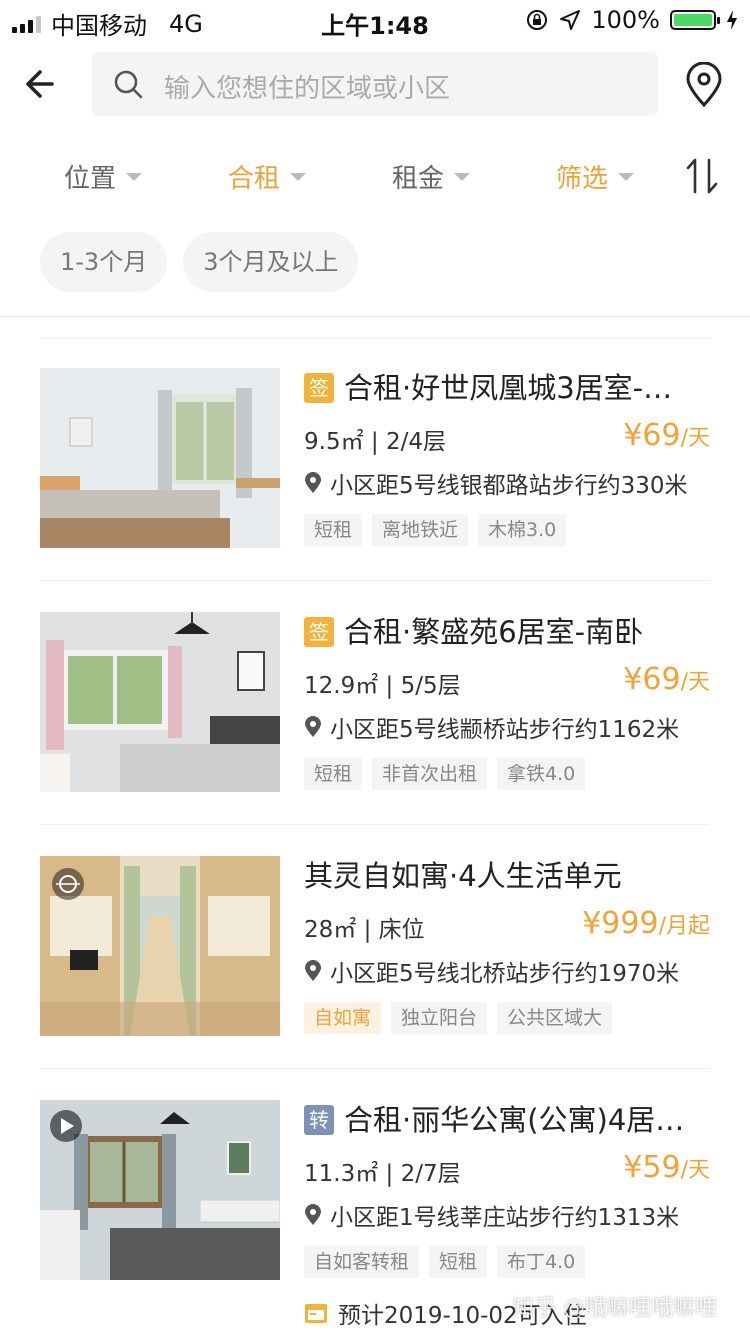 This screenshot has height=1334, width=750. What do you see at coordinates (364, 930) in the screenshot?
I see `listing-meta: 28㎡ | 床位` at bounding box center [364, 930].